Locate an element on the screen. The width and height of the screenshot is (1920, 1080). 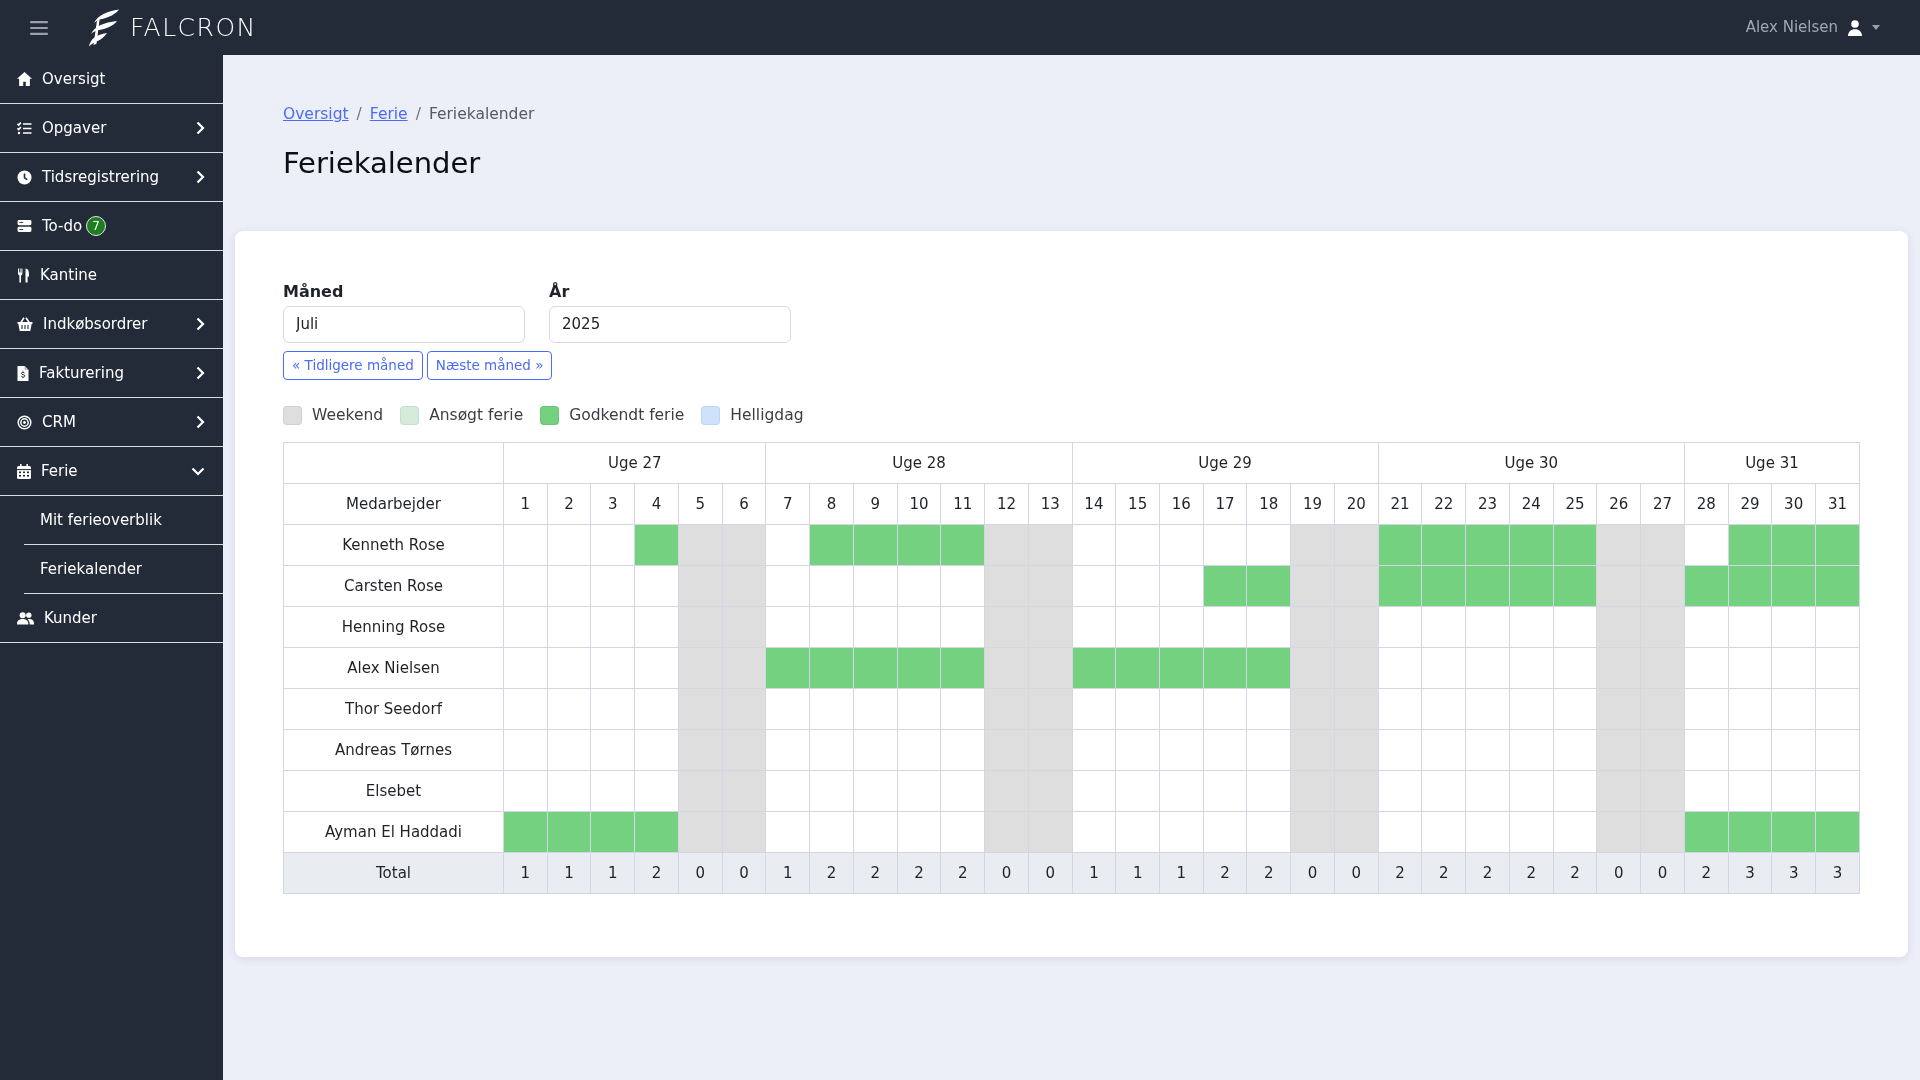
user-icon is located at coordinates (1855, 27).